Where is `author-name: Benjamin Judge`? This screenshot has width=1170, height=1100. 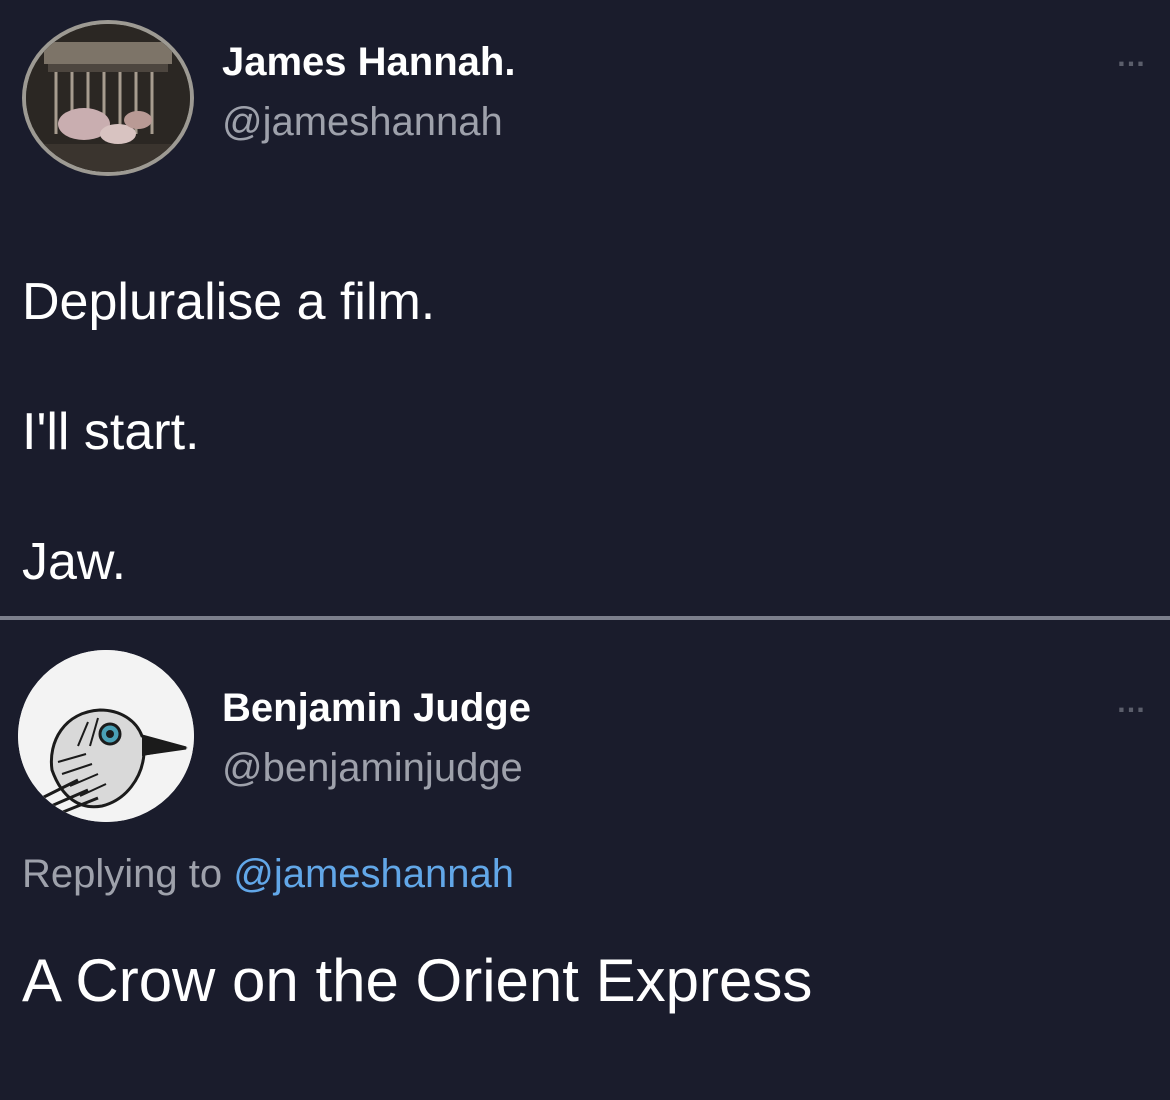
author-name: Benjamin Judge is located at coordinates (376, 708).